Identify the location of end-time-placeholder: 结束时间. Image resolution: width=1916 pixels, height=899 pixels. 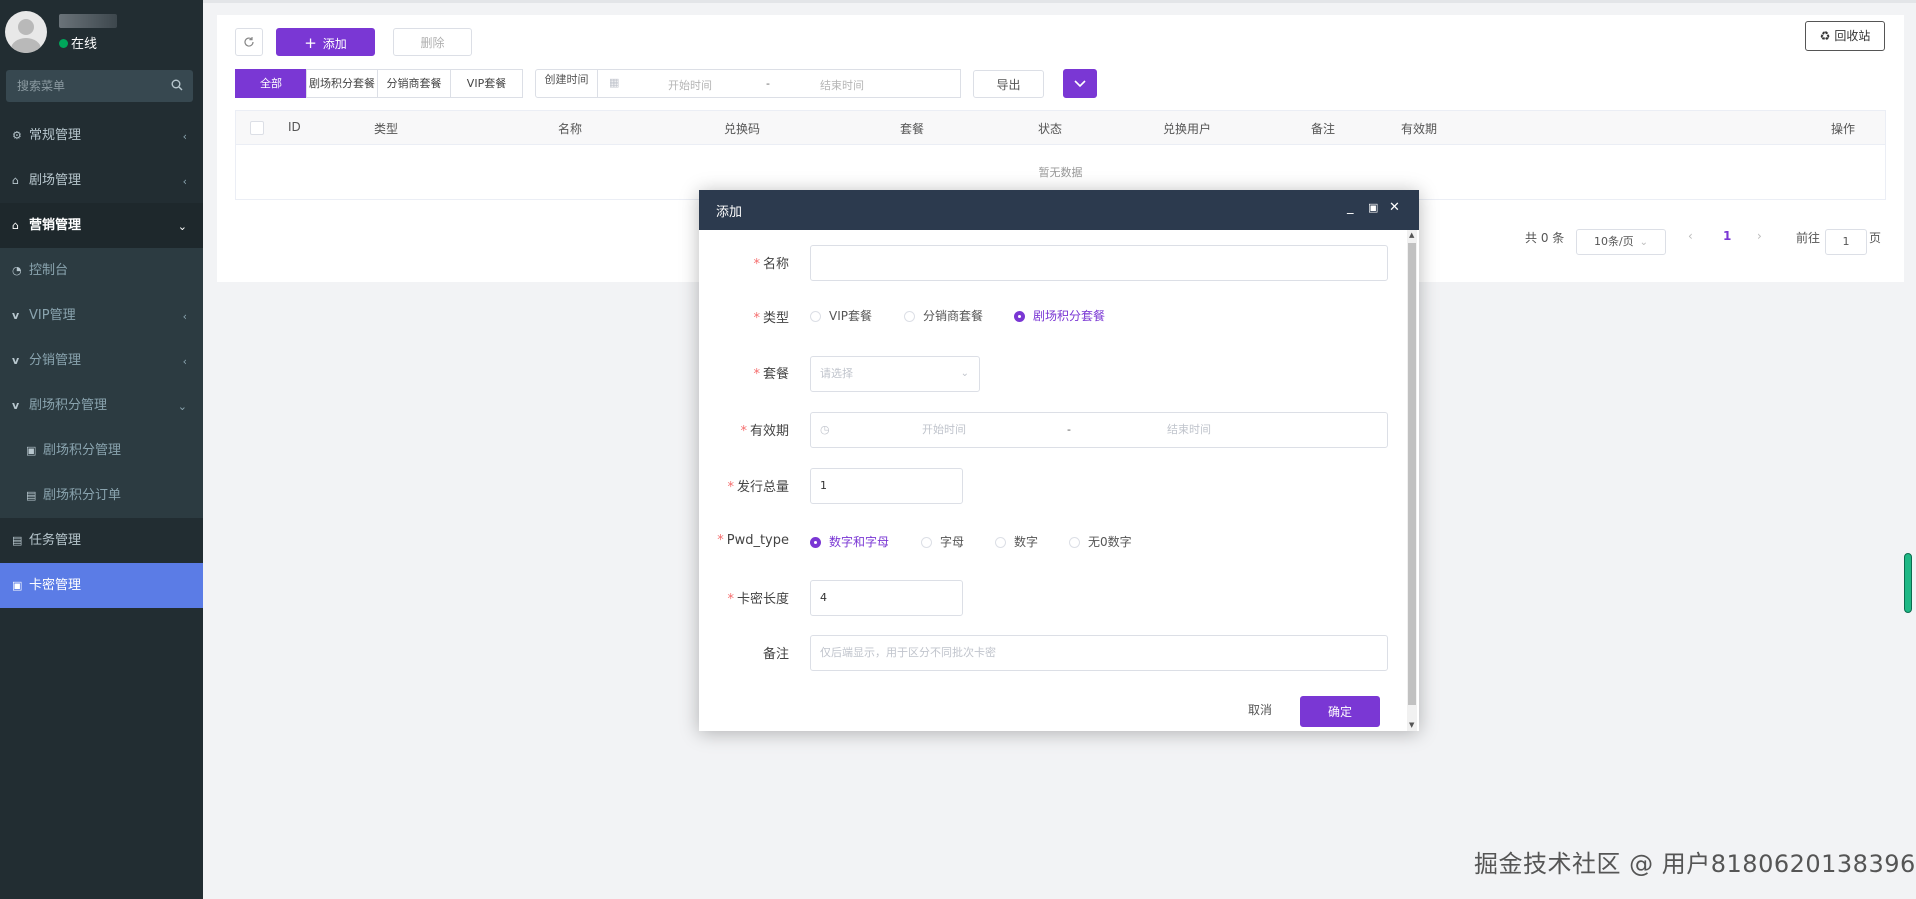
(842, 85).